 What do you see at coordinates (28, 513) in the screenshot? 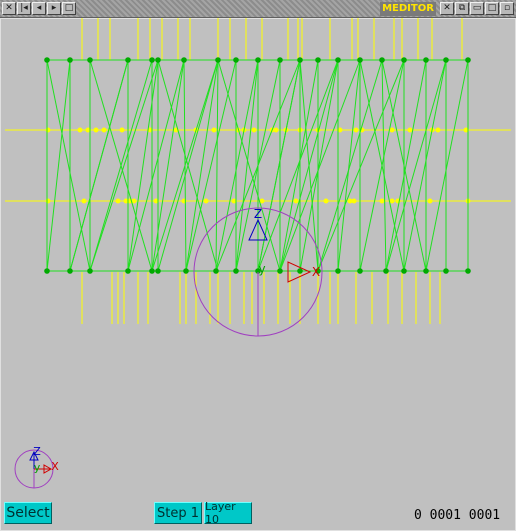
I see `select-button: Select` at bounding box center [28, 513].